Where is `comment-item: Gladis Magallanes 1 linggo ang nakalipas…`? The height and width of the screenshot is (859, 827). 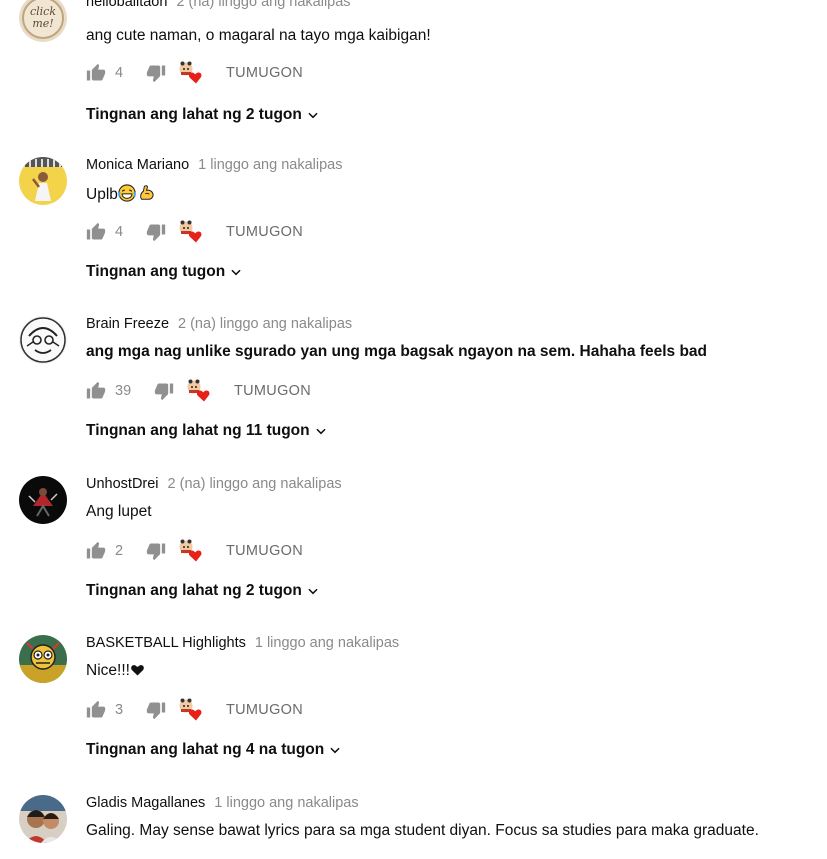 comment-item: Gladis Magallanes 1 linggo ang nakalipas… is located at coordinates (413, 827).